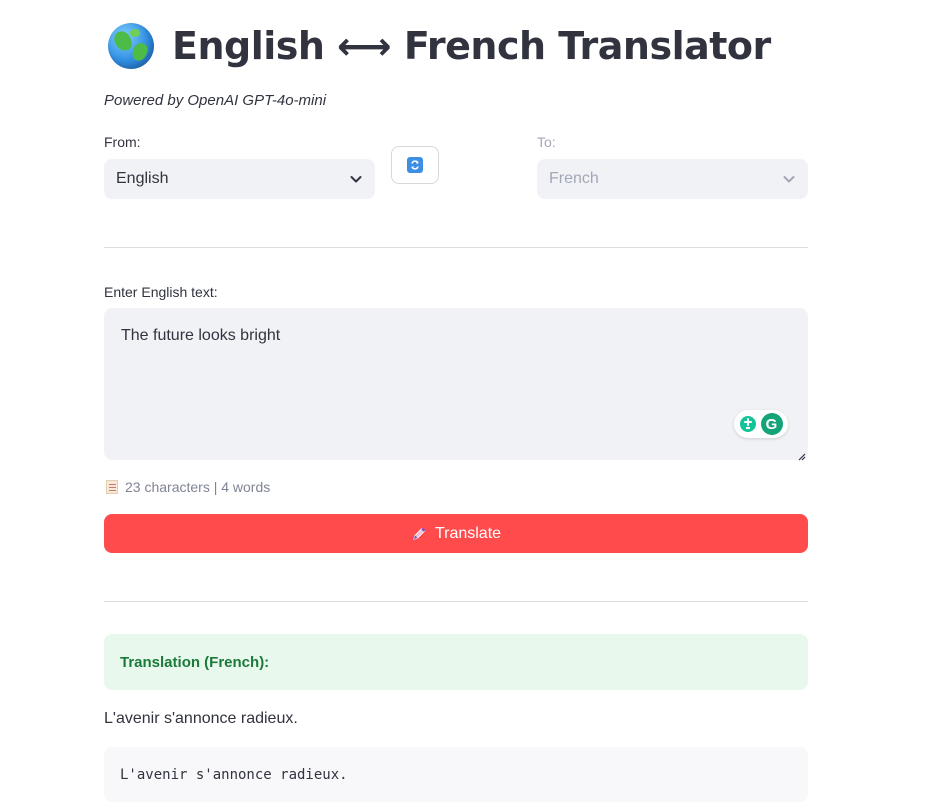 The height and width of the screenshot is (810, 928). I want to click on swap-arrows-icon, so click(415, 165).